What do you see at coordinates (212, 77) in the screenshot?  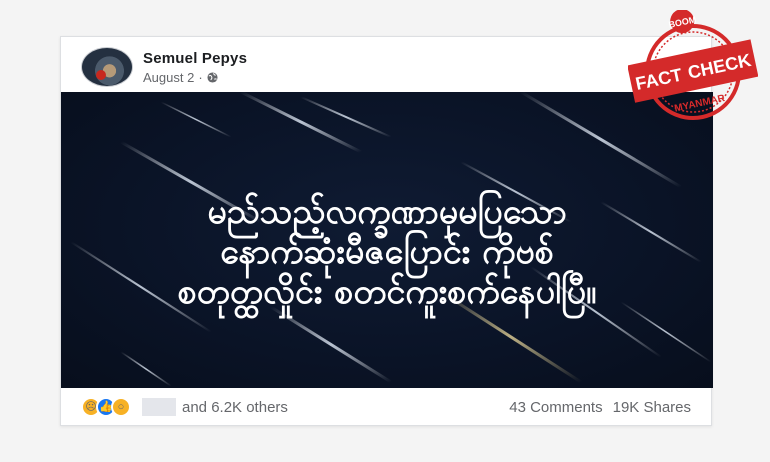 I see `globe-icon` at bounding box center [212, 77].